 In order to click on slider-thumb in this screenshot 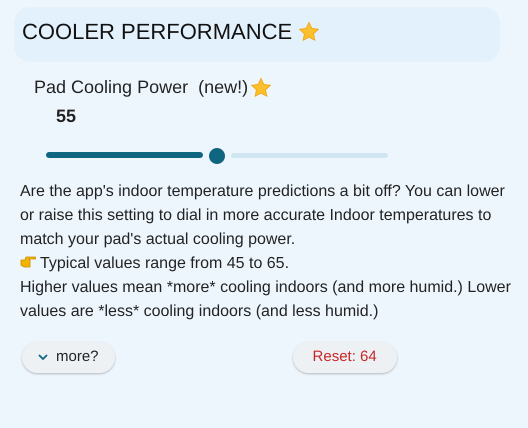, I will do `click(217, 156)`.